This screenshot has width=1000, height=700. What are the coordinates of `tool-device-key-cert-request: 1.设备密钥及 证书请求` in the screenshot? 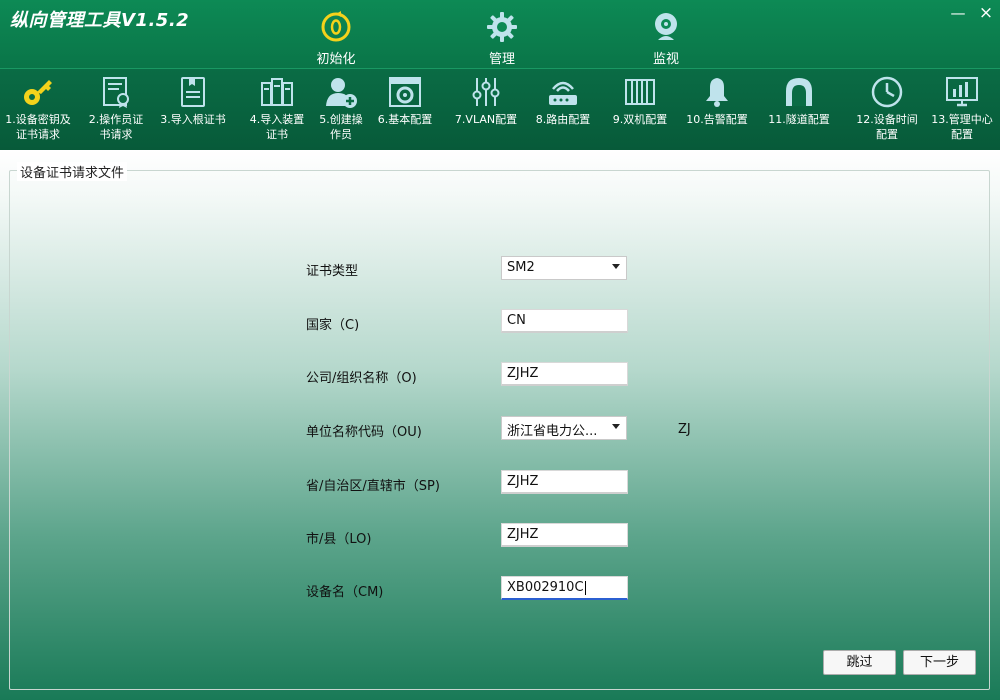 It's located at (38, 108).